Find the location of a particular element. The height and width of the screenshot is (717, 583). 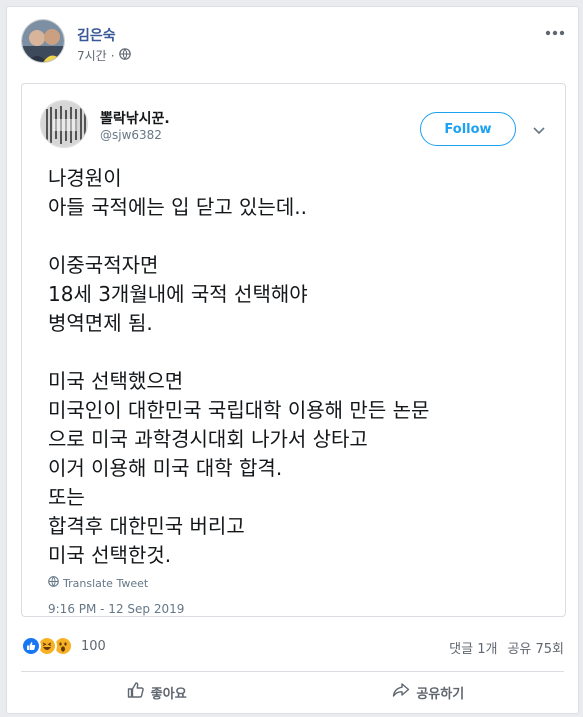

comment-count: 댓글 1개 is located at coordinates (473, 647).